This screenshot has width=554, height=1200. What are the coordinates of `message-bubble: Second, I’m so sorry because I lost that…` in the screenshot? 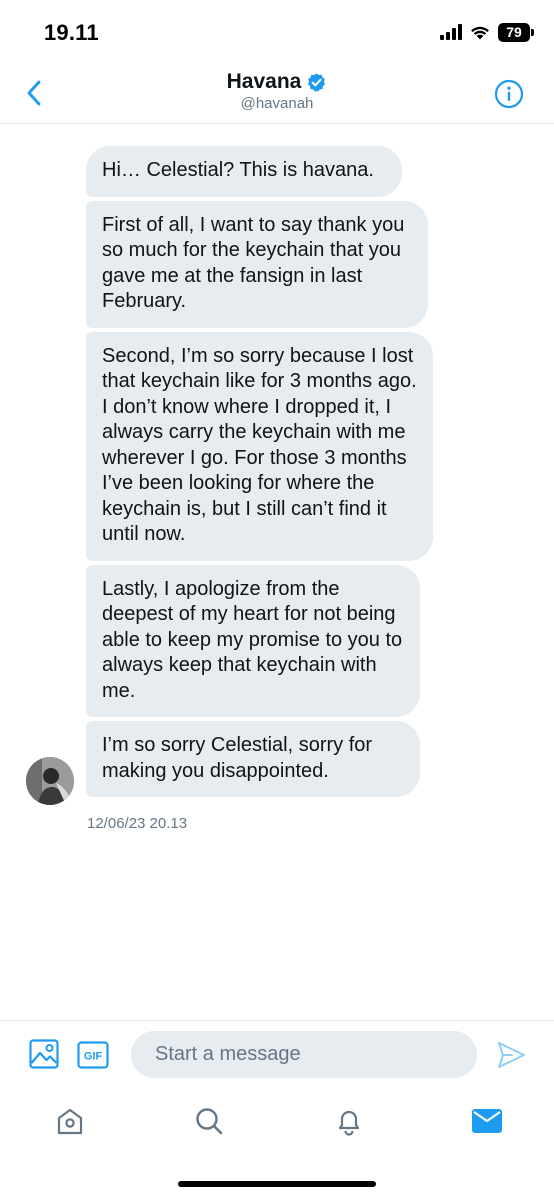 It's located at (259, 446).